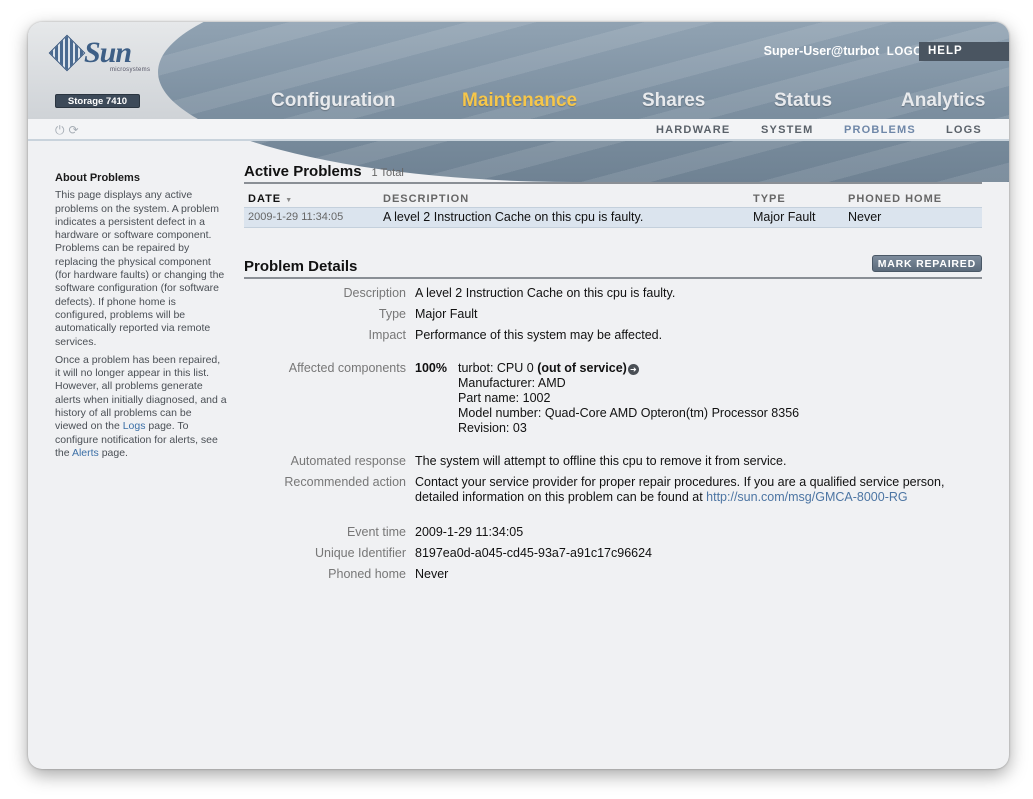 The width and height of the screenshot is (1033, 799). What do you see at coordinates (97, 178) in the screenshot?
I see `sidebar-title: About Problems` at bounding box center [97, 178].